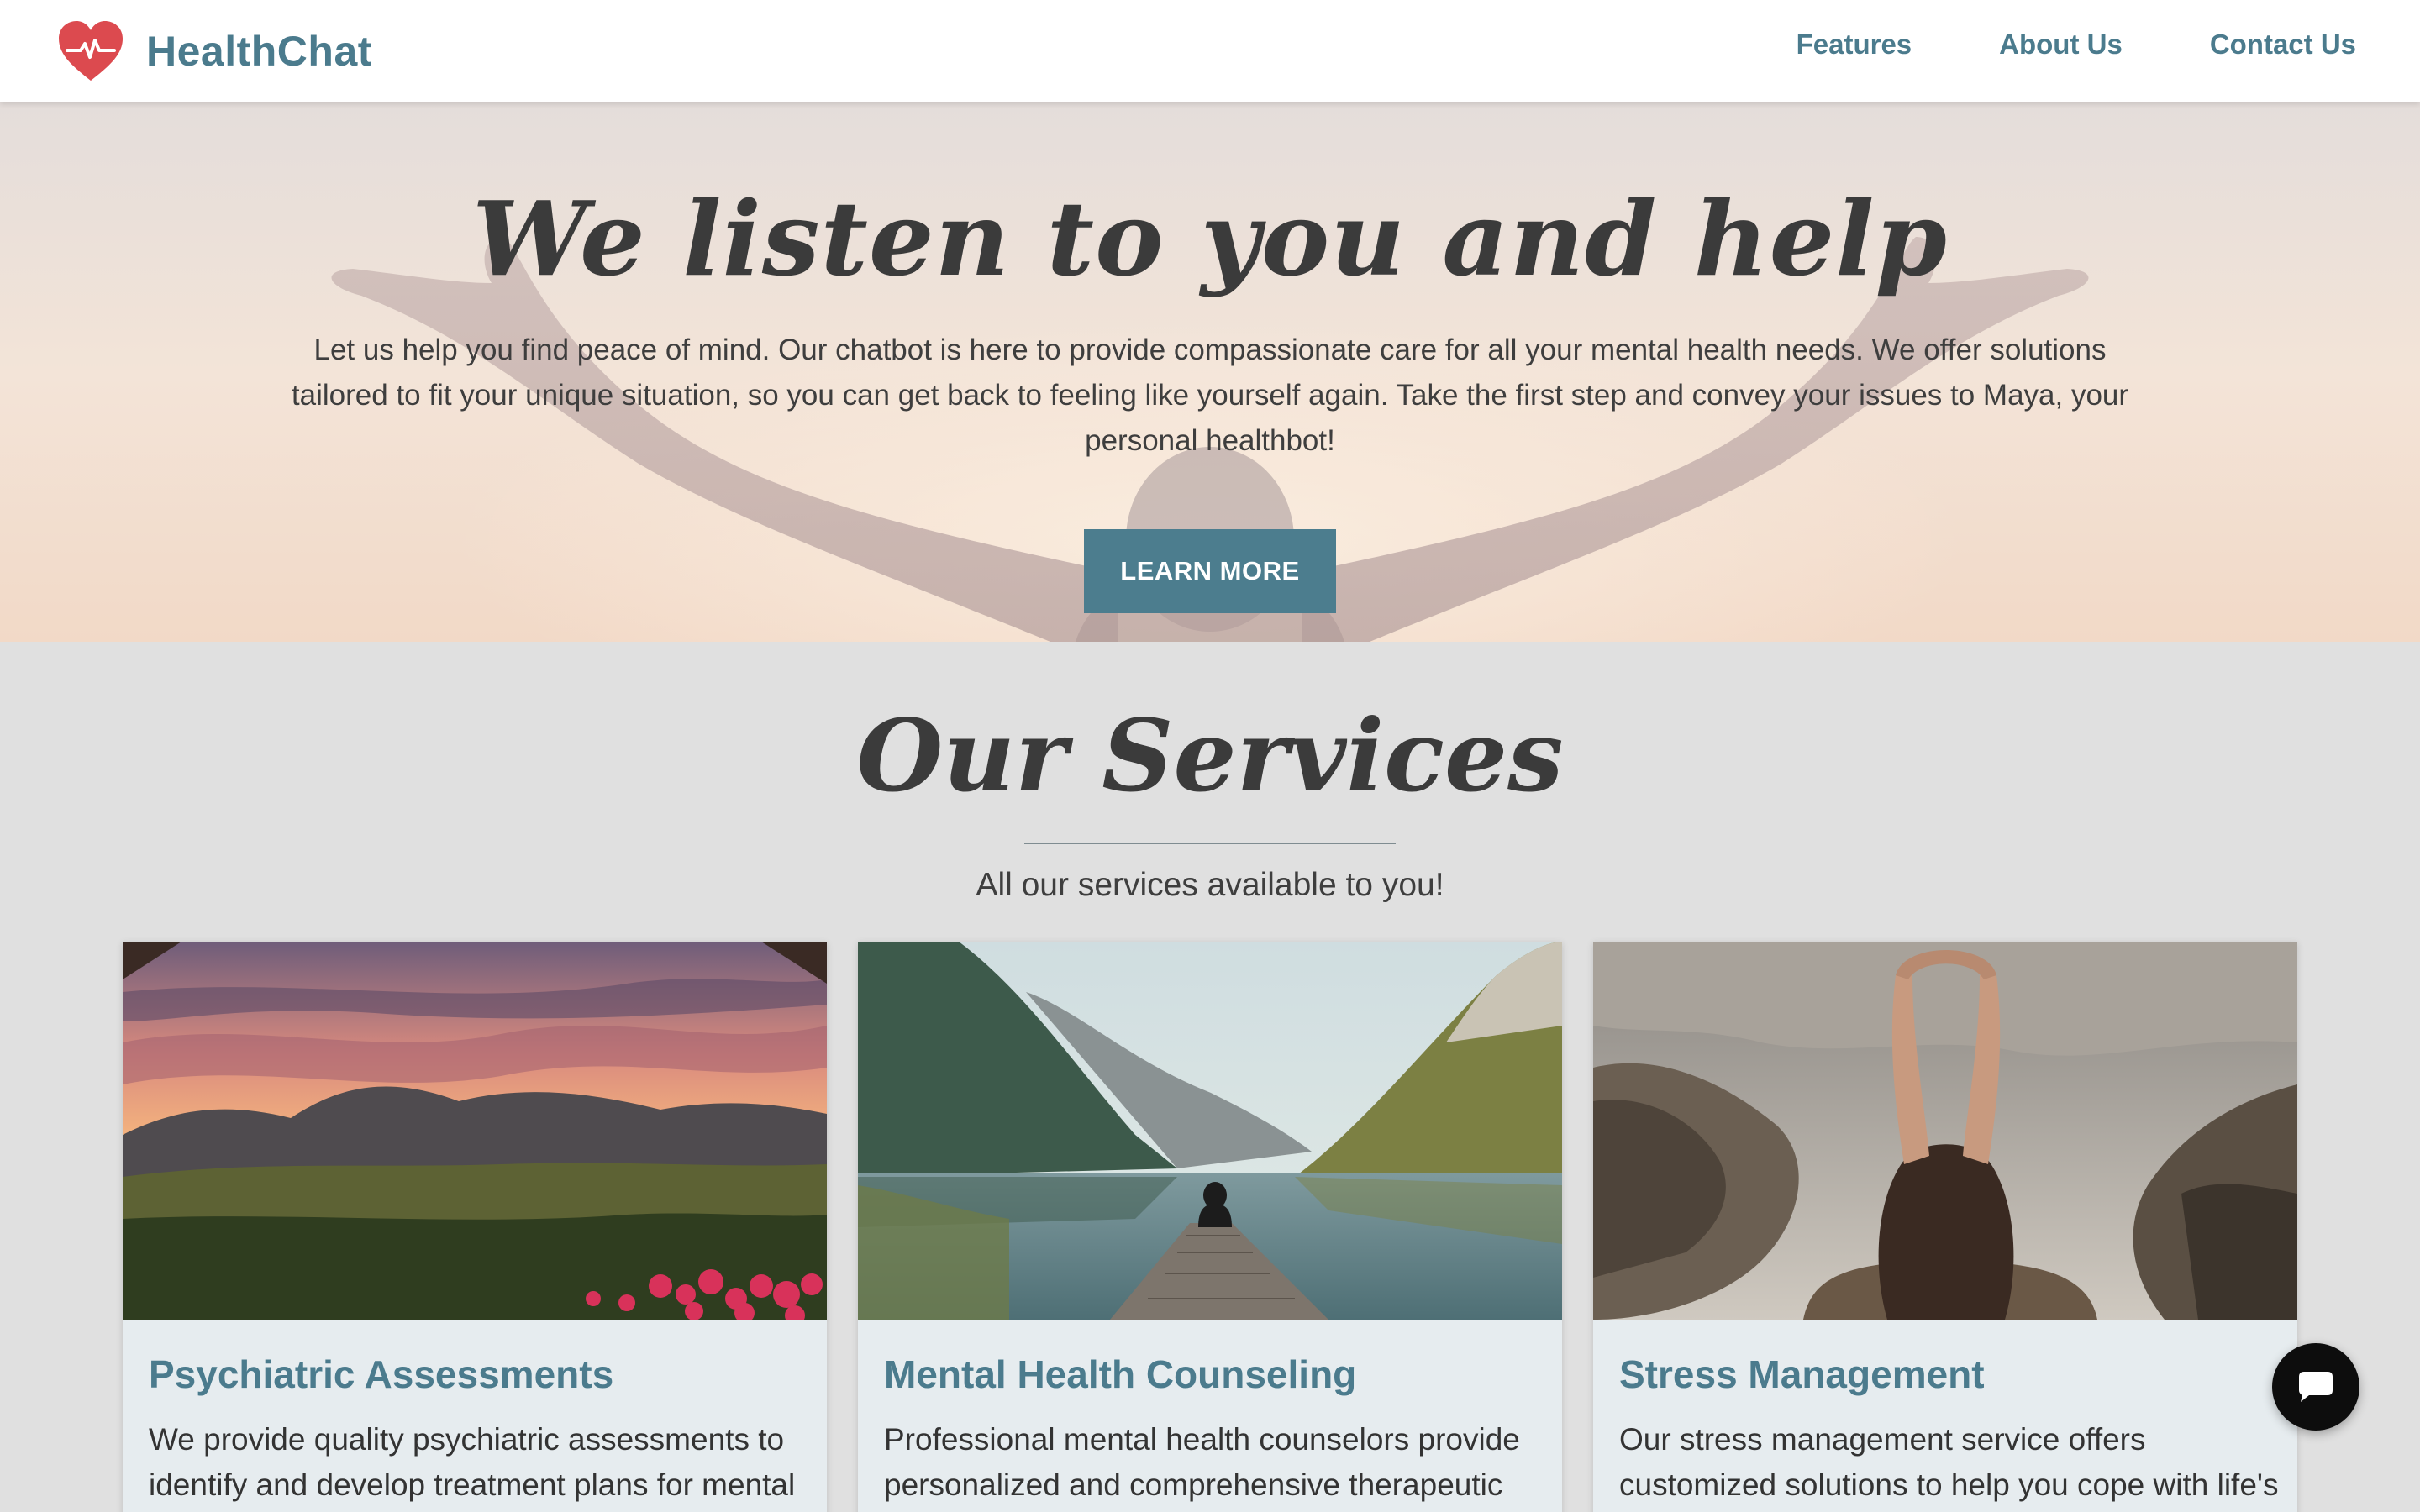  Describe the element at coordinates (1210, 51) in the screenshot. I see `top-navbar: HealthChat Features About Us Contact Us` at that location.